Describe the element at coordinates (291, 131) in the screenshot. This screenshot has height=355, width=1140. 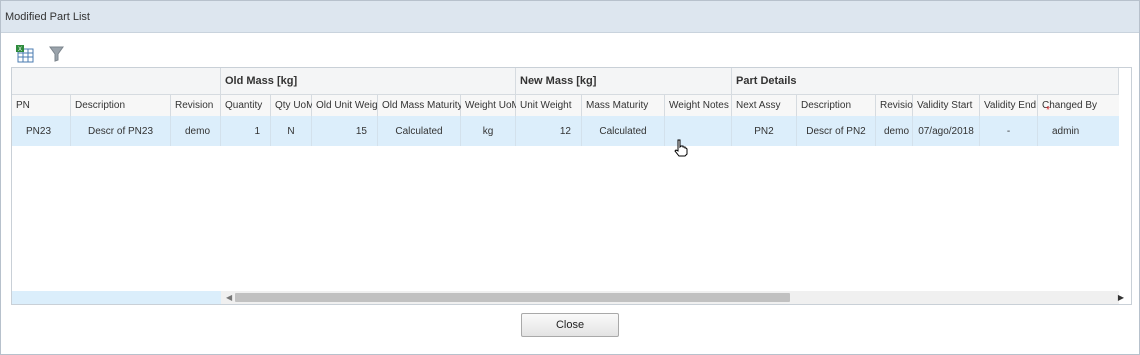
I see `cell-qty-uom: N` at that location.